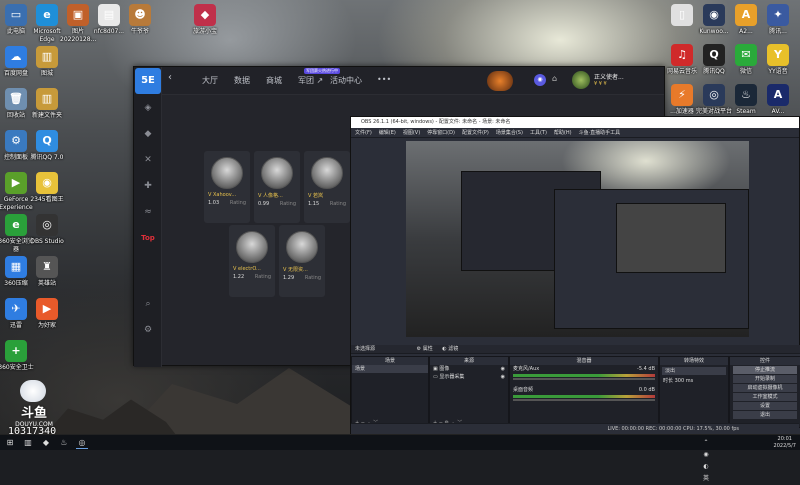 The height and width of the screenshot is (485, 800). What do you see at coordinates (148, 304) in the screenshot?
I see `search-icon: ⌕` at bounding box center [148, 304].